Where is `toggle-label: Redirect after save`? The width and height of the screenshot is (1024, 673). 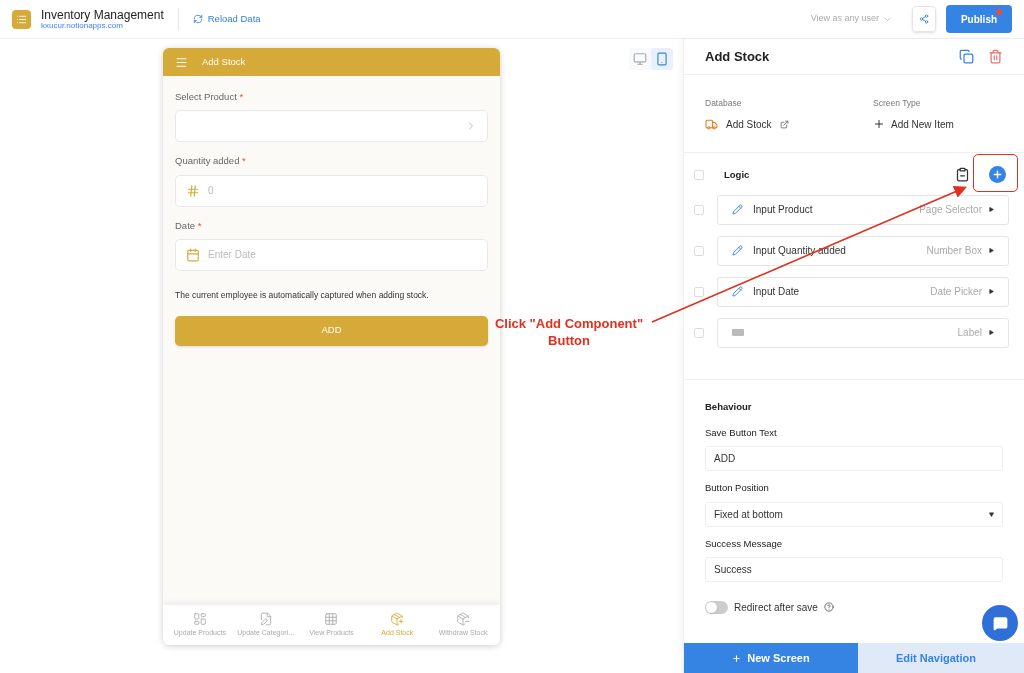
toggle-label: Redirect after save is located at coordinates (776, 607).